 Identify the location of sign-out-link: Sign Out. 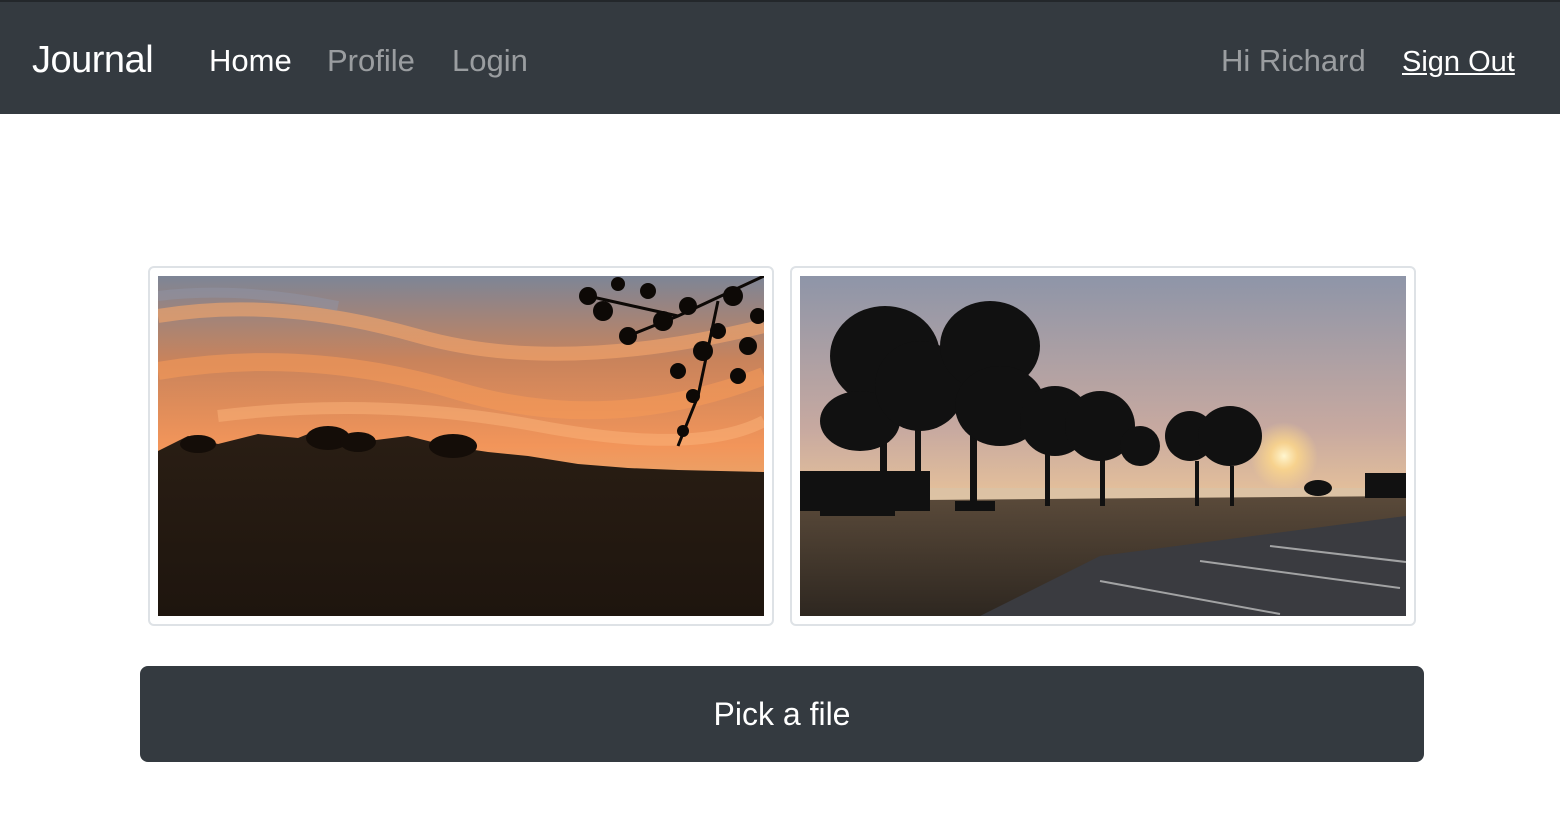
(1458, 62).